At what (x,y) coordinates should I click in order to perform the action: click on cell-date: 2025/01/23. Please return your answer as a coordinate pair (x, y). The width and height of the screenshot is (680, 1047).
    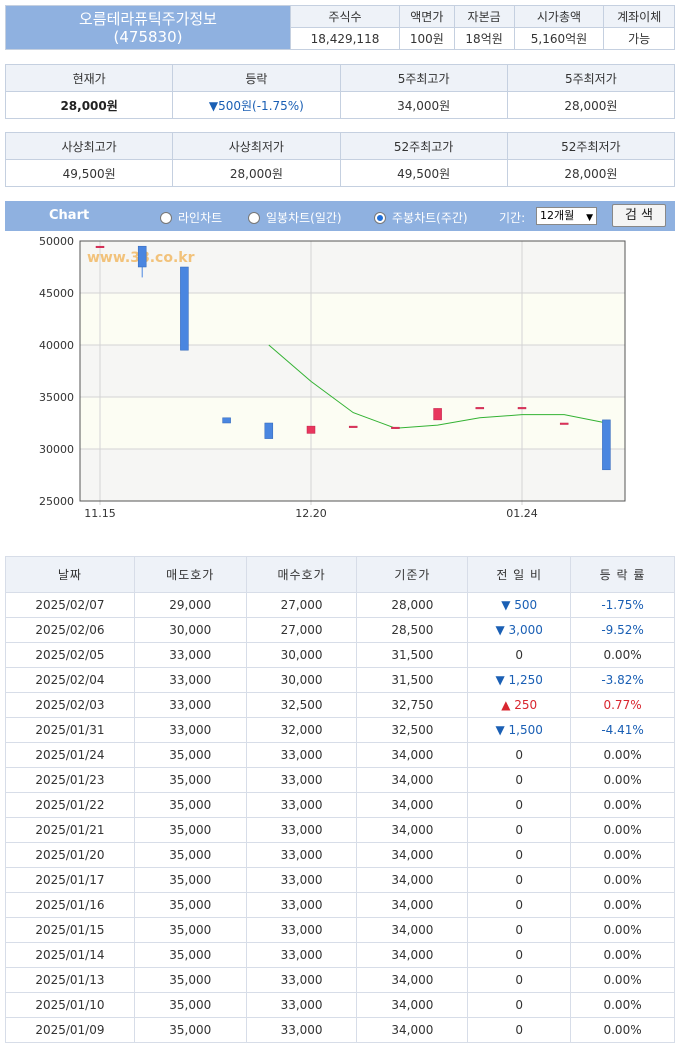
    Looking at the image, I should click on (70, 780).